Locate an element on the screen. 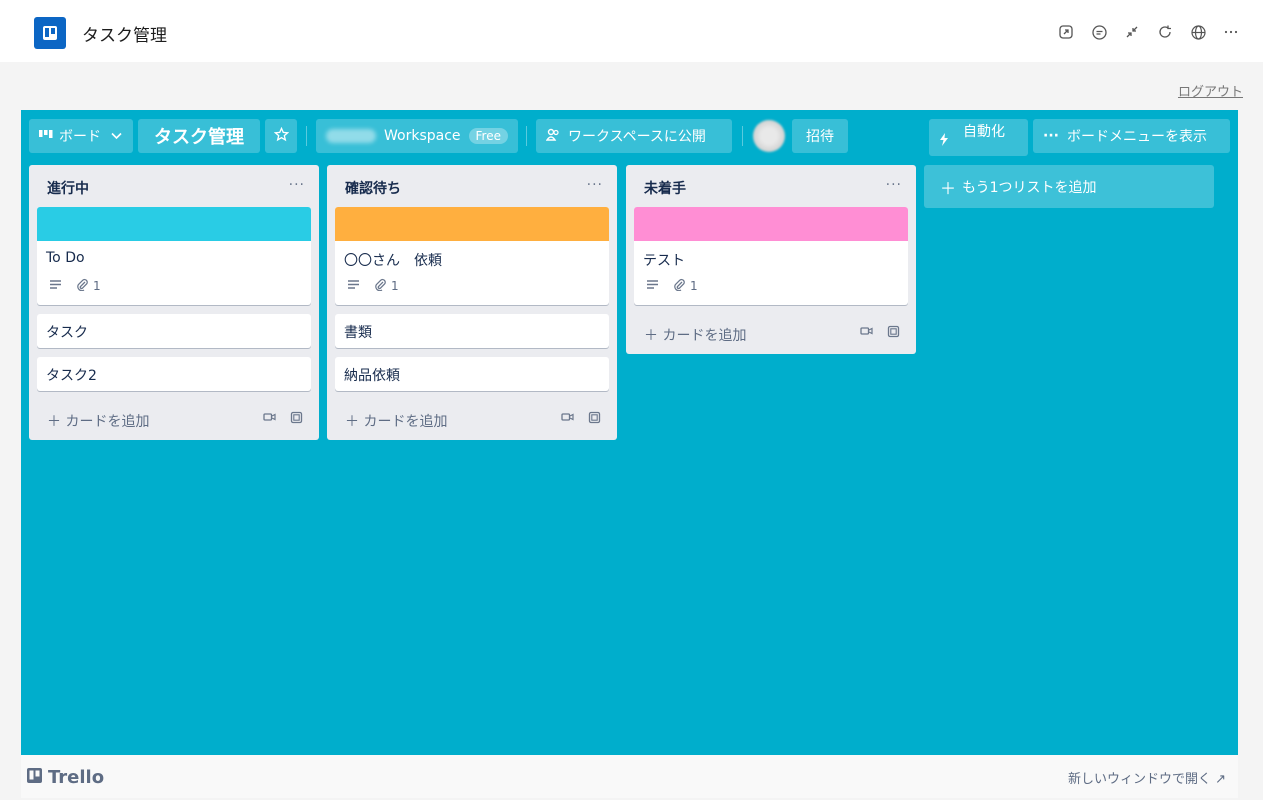 This screenshot has width=1263, height=800. list-not-started: 未着手 ··· テスト 1 ＋ カードを追加 is located at coordinates (771, 259).